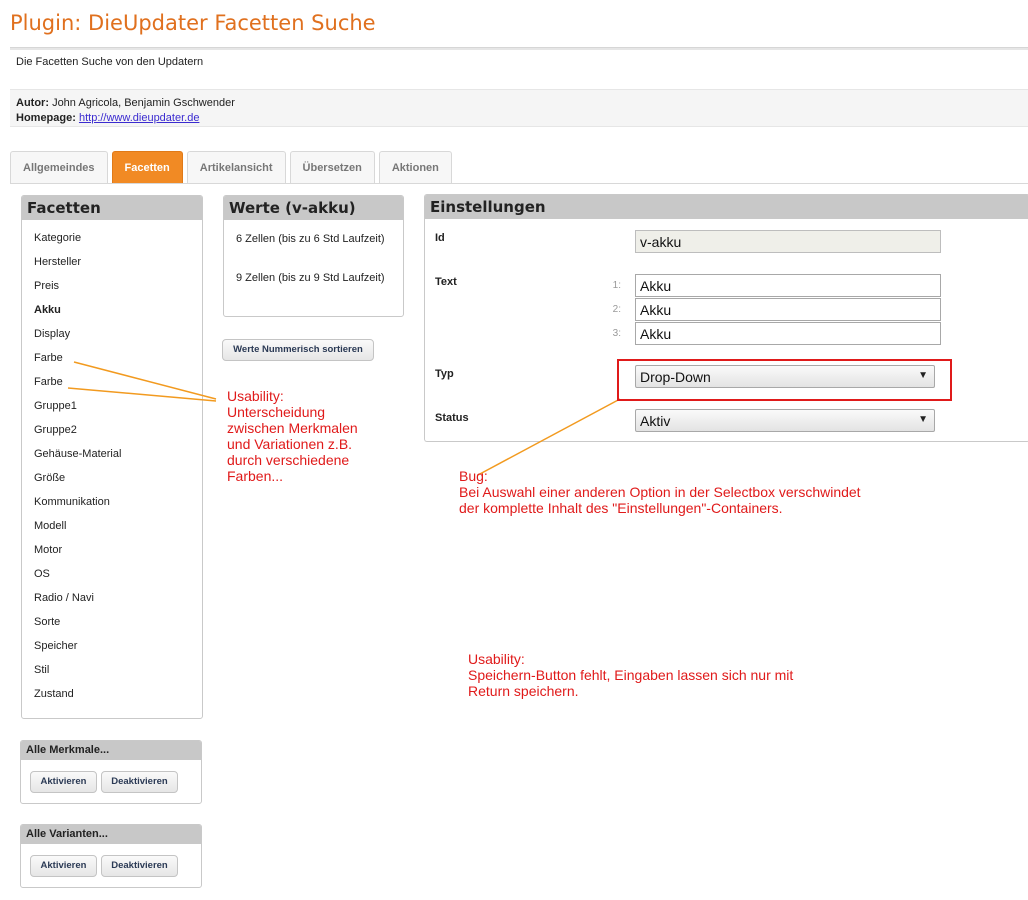  I want to click on tab-artikelansicht: Artikelansicht, so click(236, 167).